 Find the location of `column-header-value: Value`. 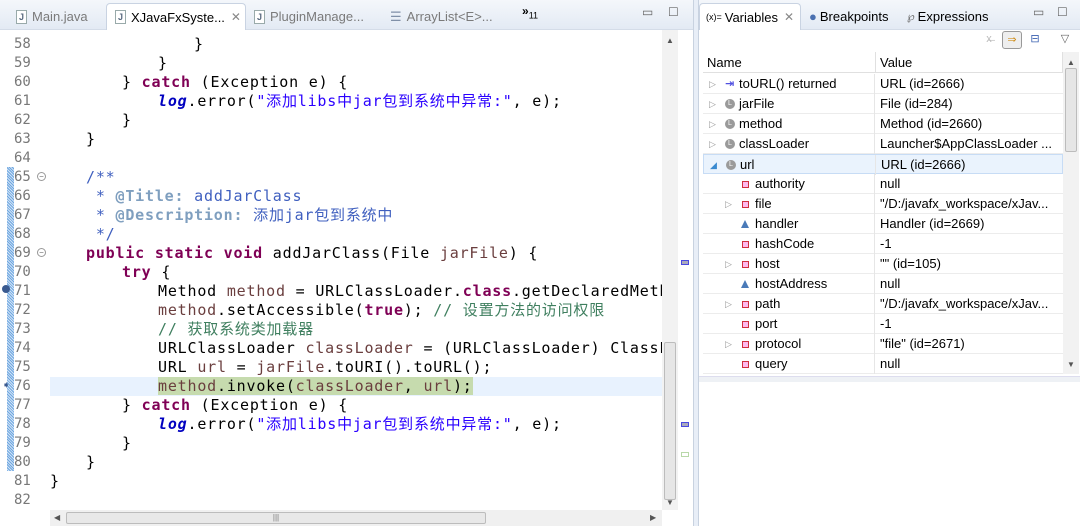

column-header-value: Value is located at coordinates (969, 62).